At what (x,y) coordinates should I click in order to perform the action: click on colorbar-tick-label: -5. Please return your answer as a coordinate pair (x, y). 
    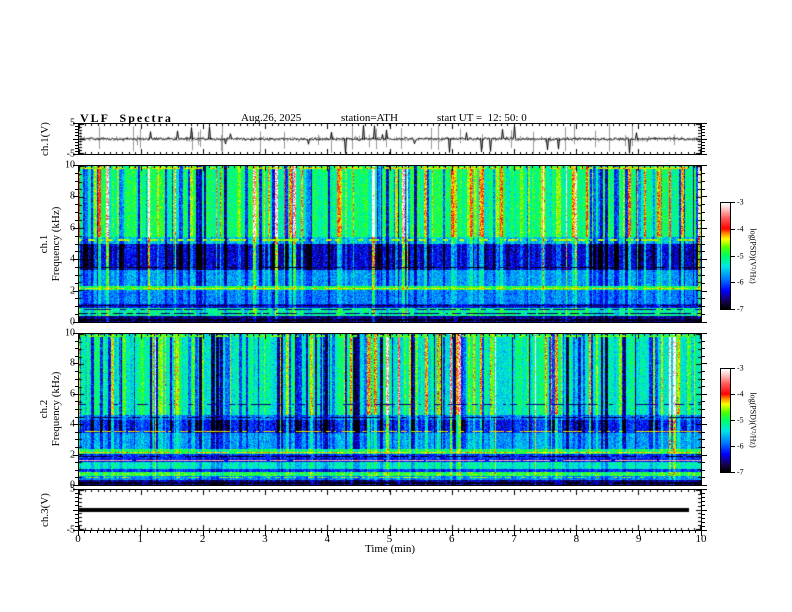
    Looking at the image, I should click on (740, 255).